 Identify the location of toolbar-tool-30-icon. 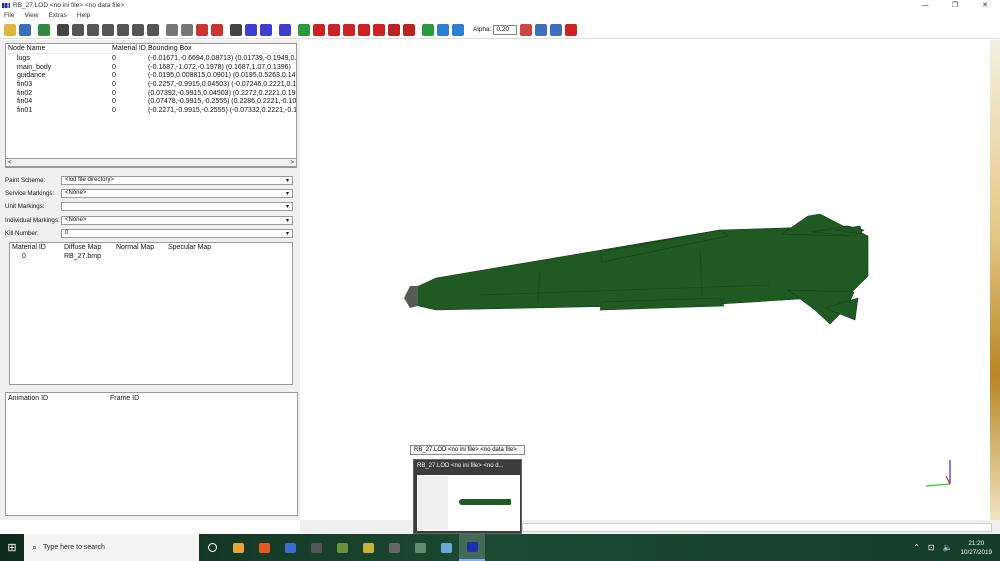
(526, 29).